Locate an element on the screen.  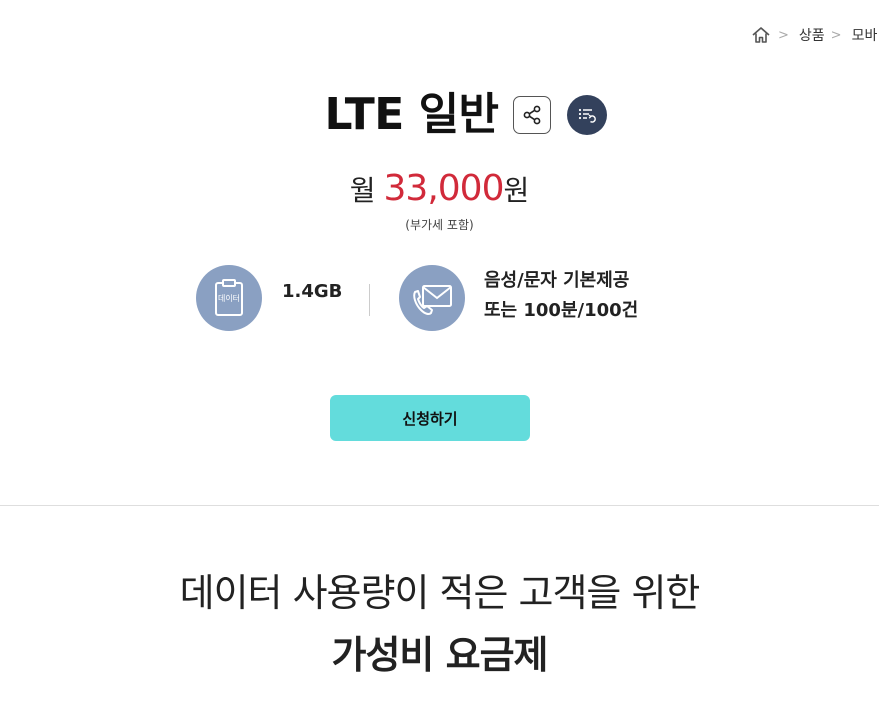
feature-divider is located at coordinates (369, 300).